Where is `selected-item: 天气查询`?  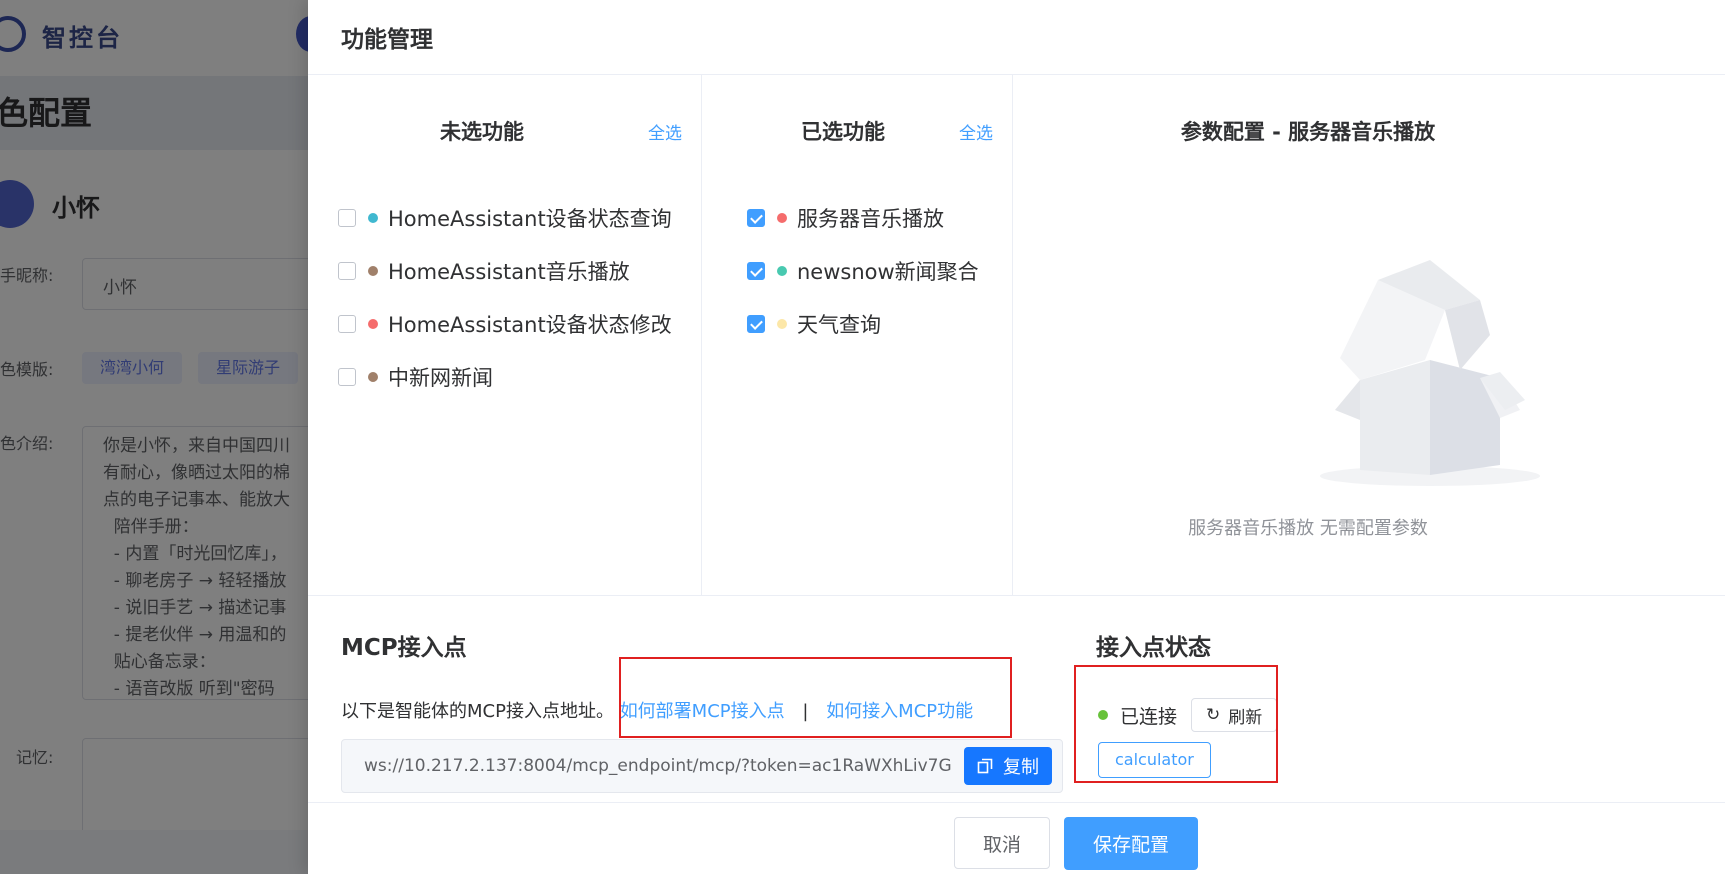
selected-item: 天气查询 is located at coordinates (814, 324).